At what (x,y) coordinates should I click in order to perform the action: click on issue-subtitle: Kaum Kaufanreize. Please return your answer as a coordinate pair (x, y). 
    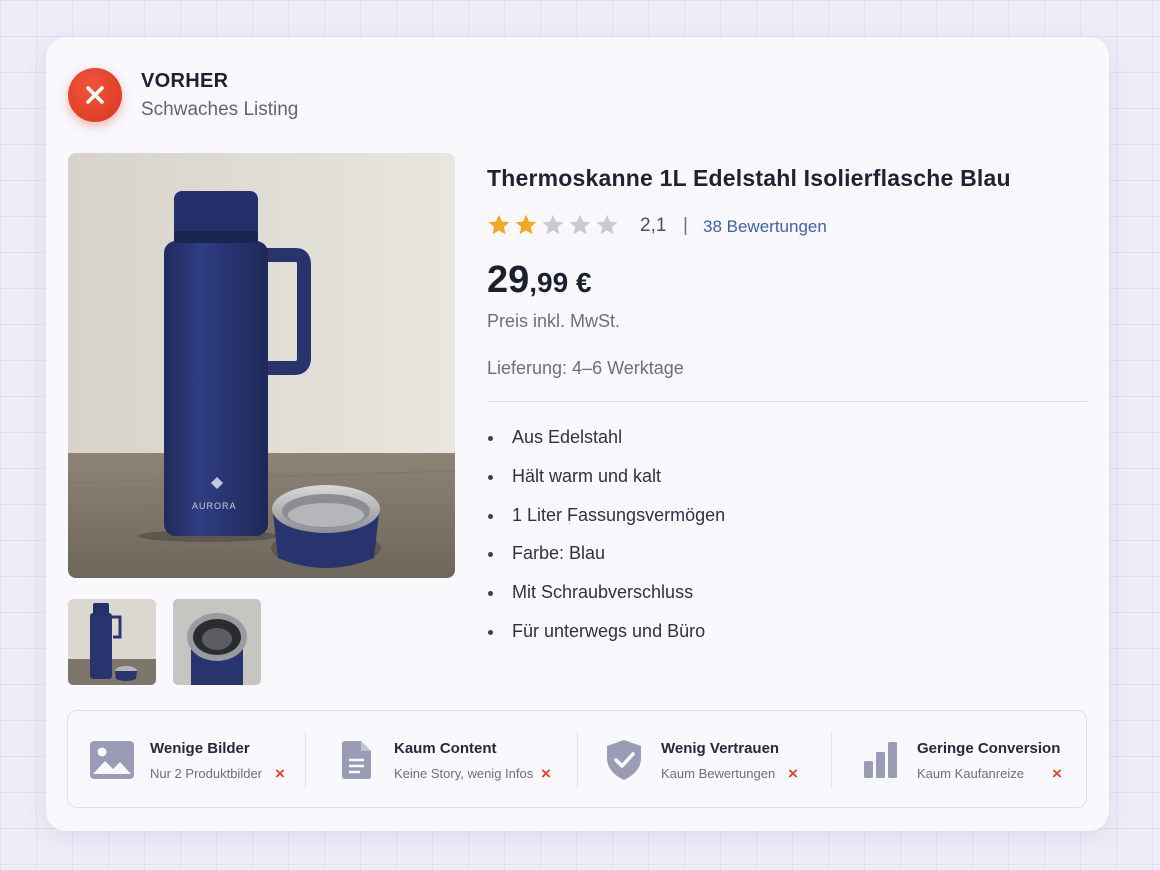
    Looking at the image, I should click on (970, 773).